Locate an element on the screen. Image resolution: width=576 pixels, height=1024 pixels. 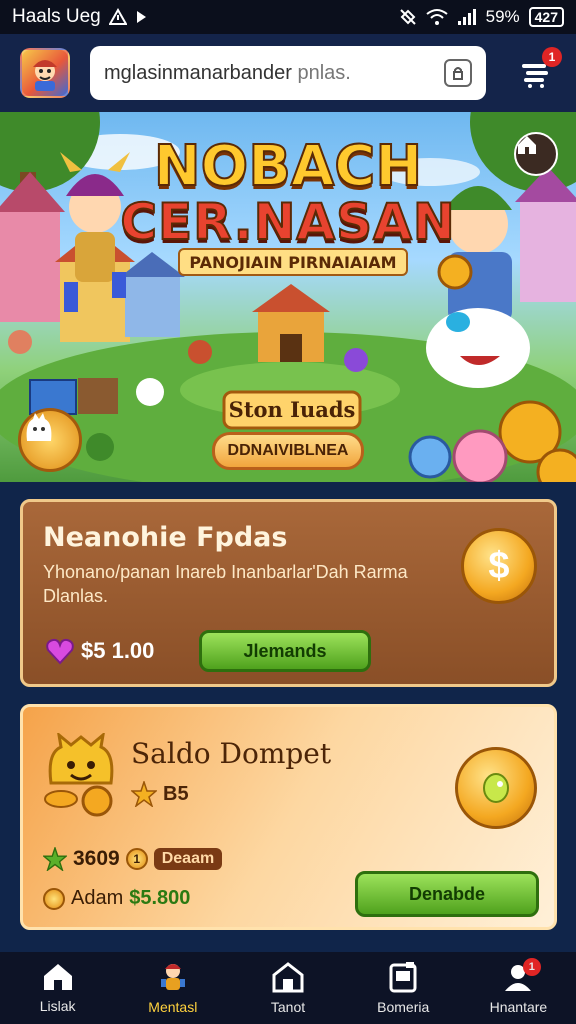
banner-cta-button: DDNAIVIBLNEA is located at coordinates (288, 451).